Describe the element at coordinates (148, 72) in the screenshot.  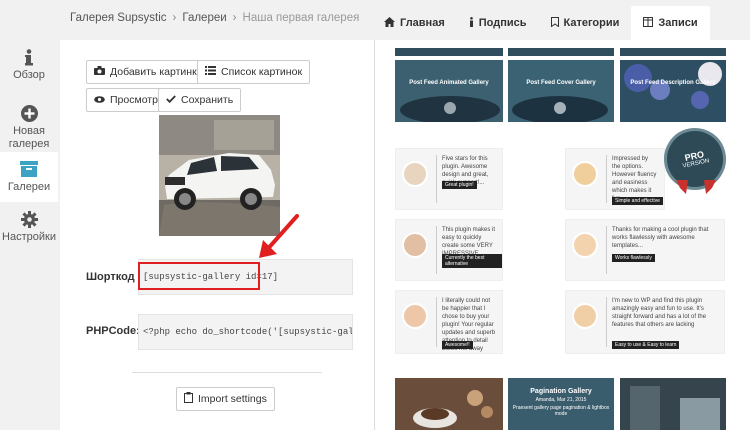
I see `add-images-button: Добавить картинки` at that location.